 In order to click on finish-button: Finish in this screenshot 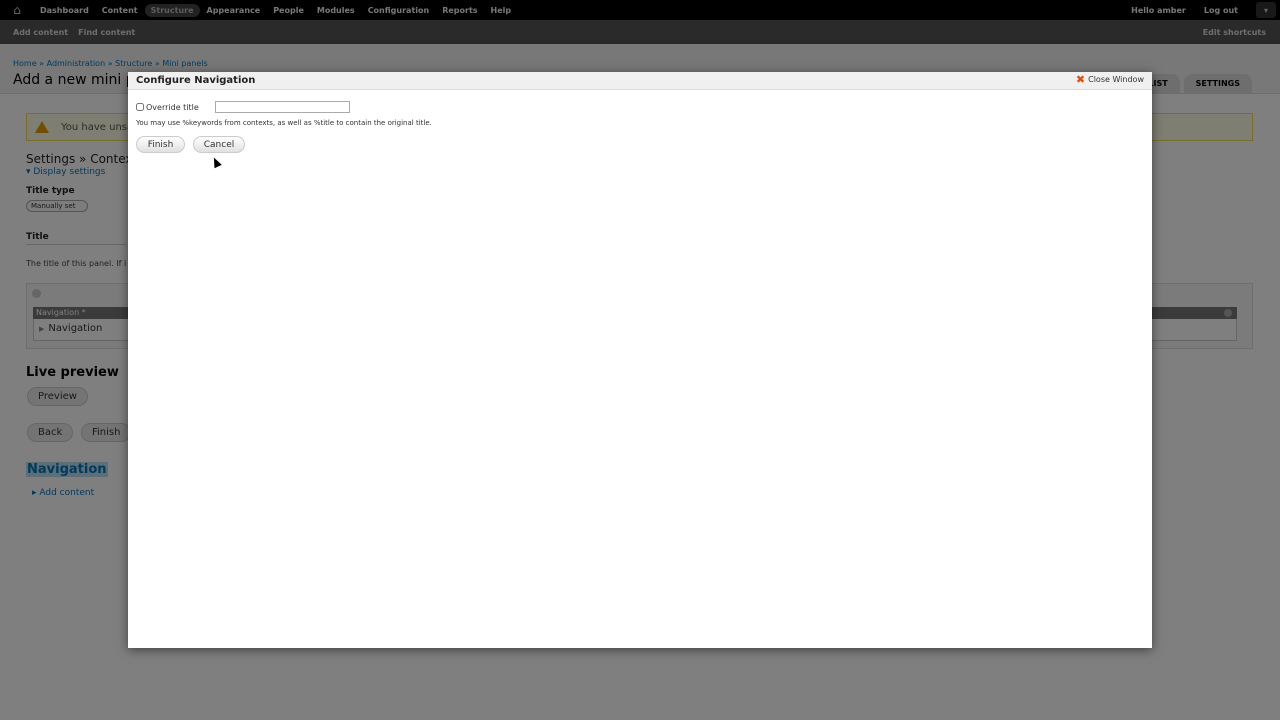, I will do `click(160, 144)`.